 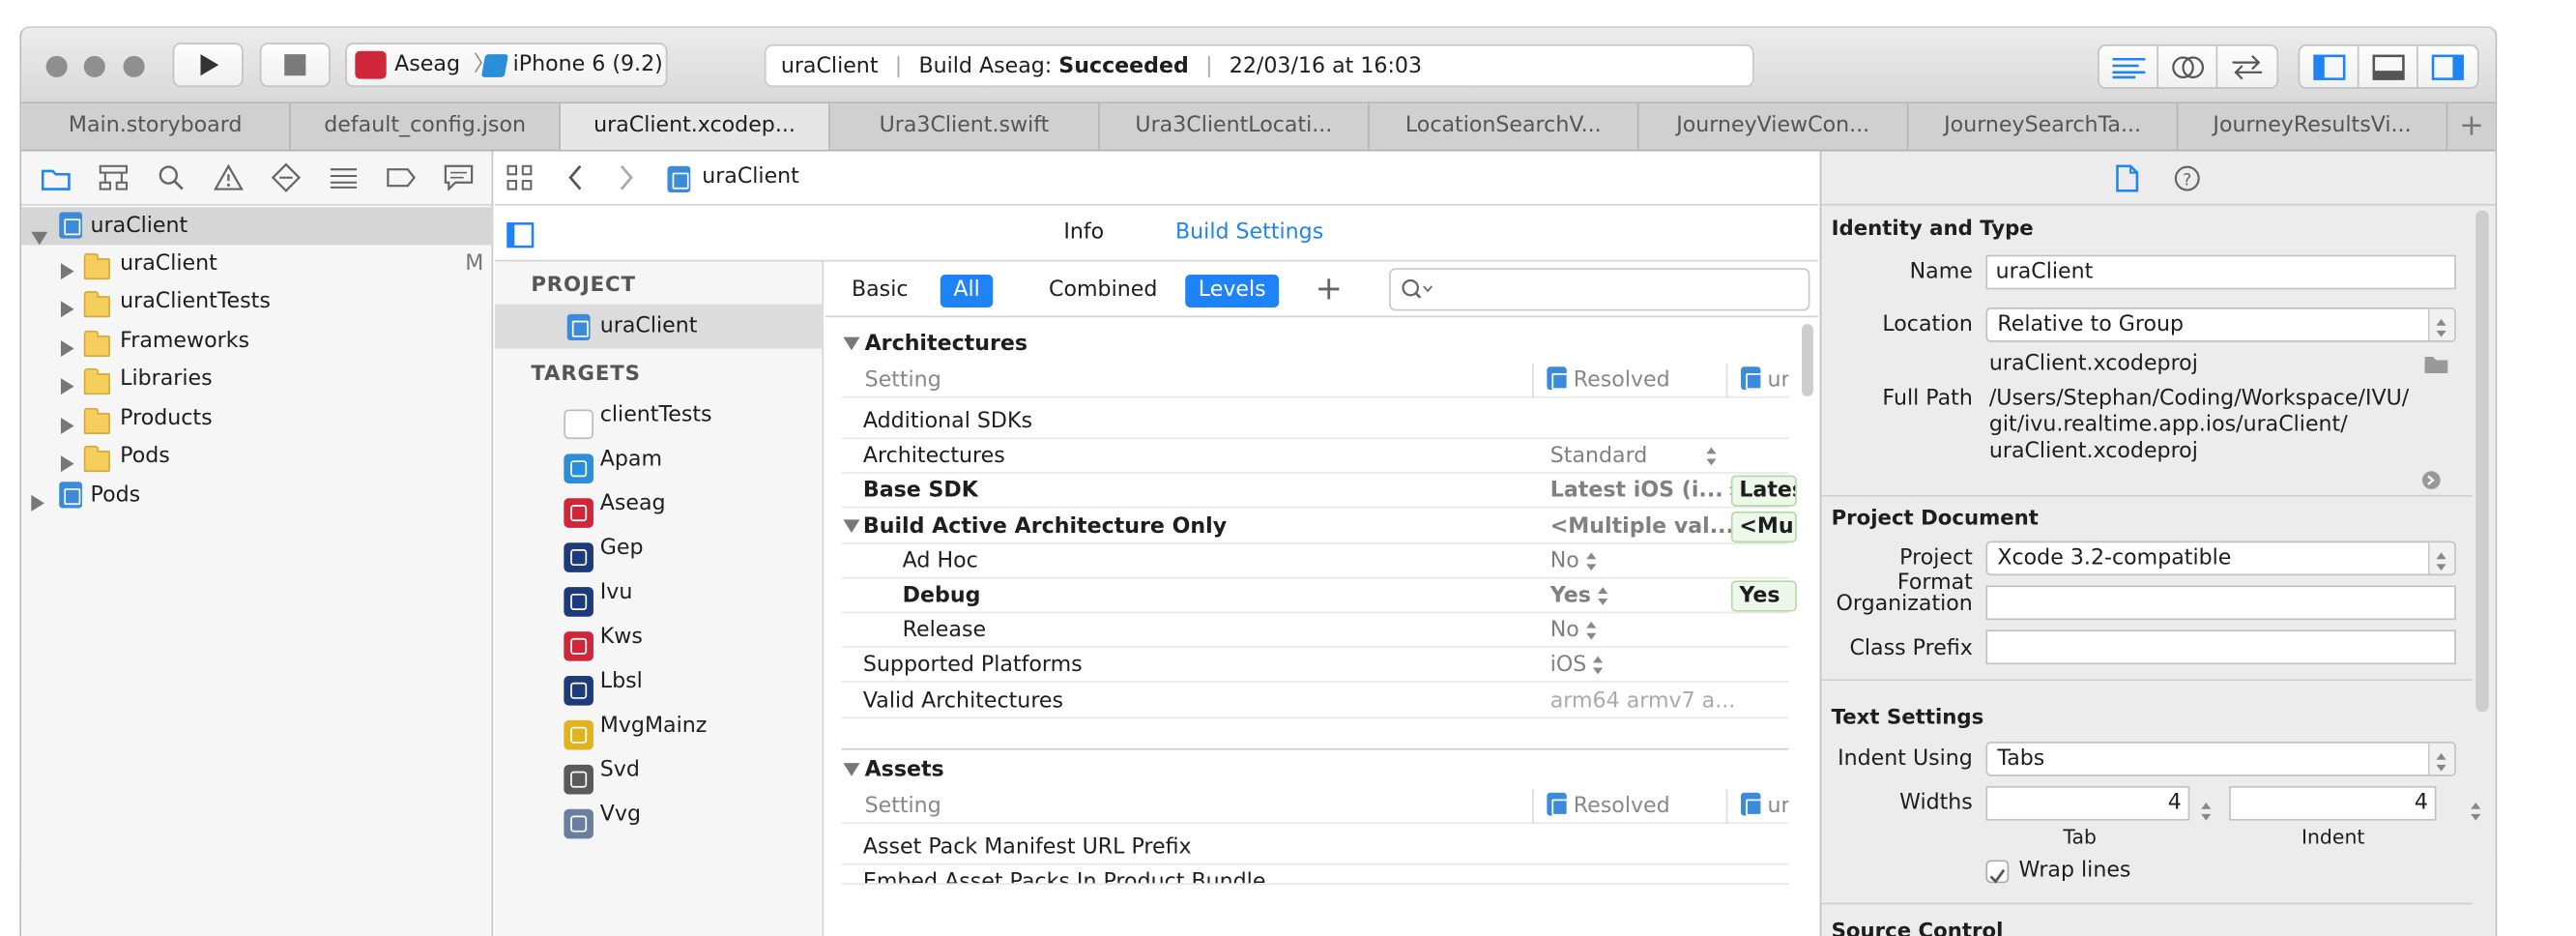 What do you see at coordinates (576, 177) in the screenshot?
I see `back-arrow-icon` at bounding box center [576, 177].